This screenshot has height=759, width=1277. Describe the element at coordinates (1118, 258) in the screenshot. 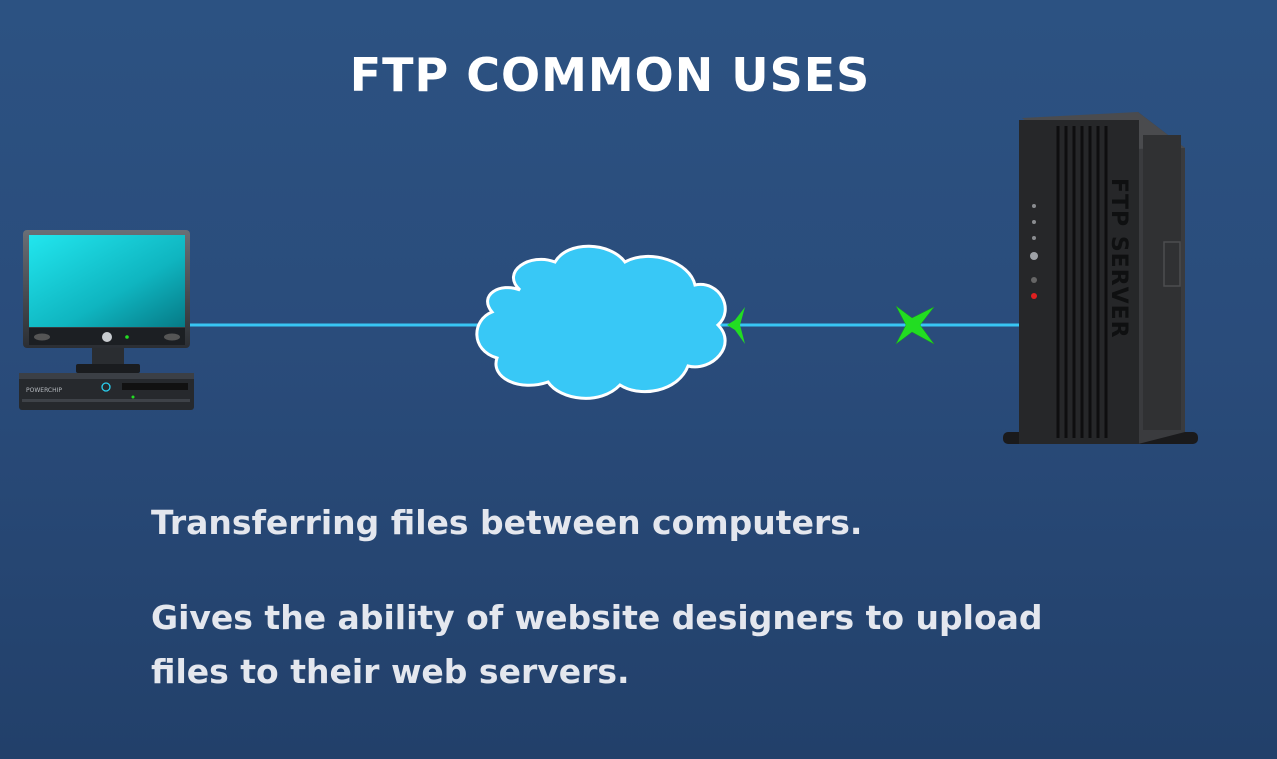

I see `server-label: FTP SERVER` at that location.